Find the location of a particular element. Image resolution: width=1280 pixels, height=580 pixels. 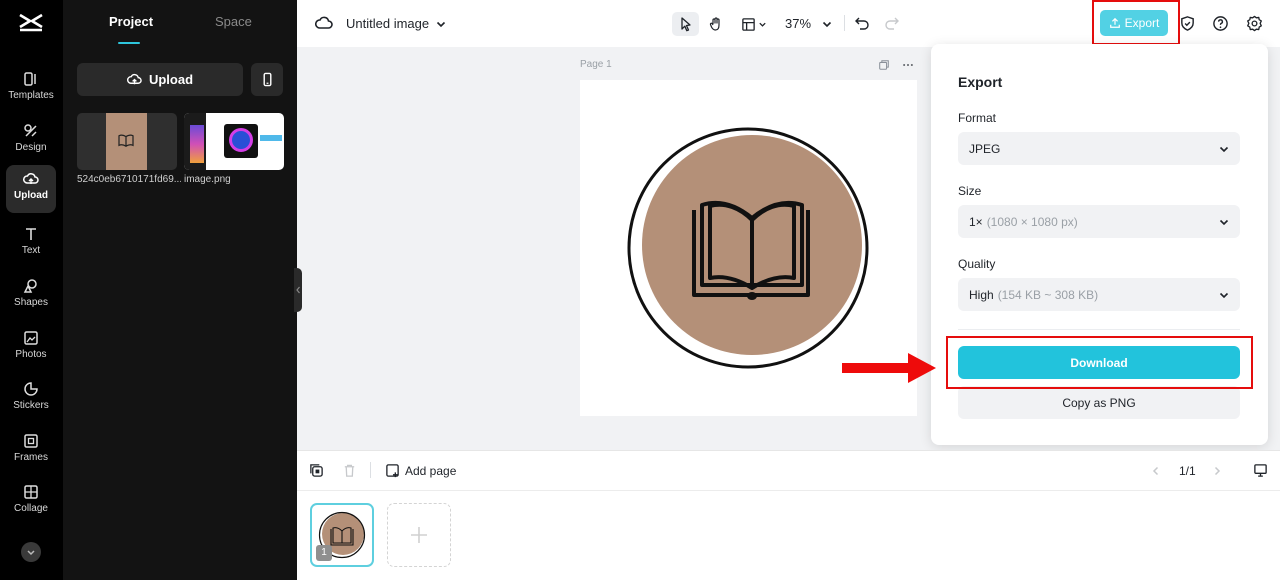

rail-label: Frames is located at coordinates (31, 457).